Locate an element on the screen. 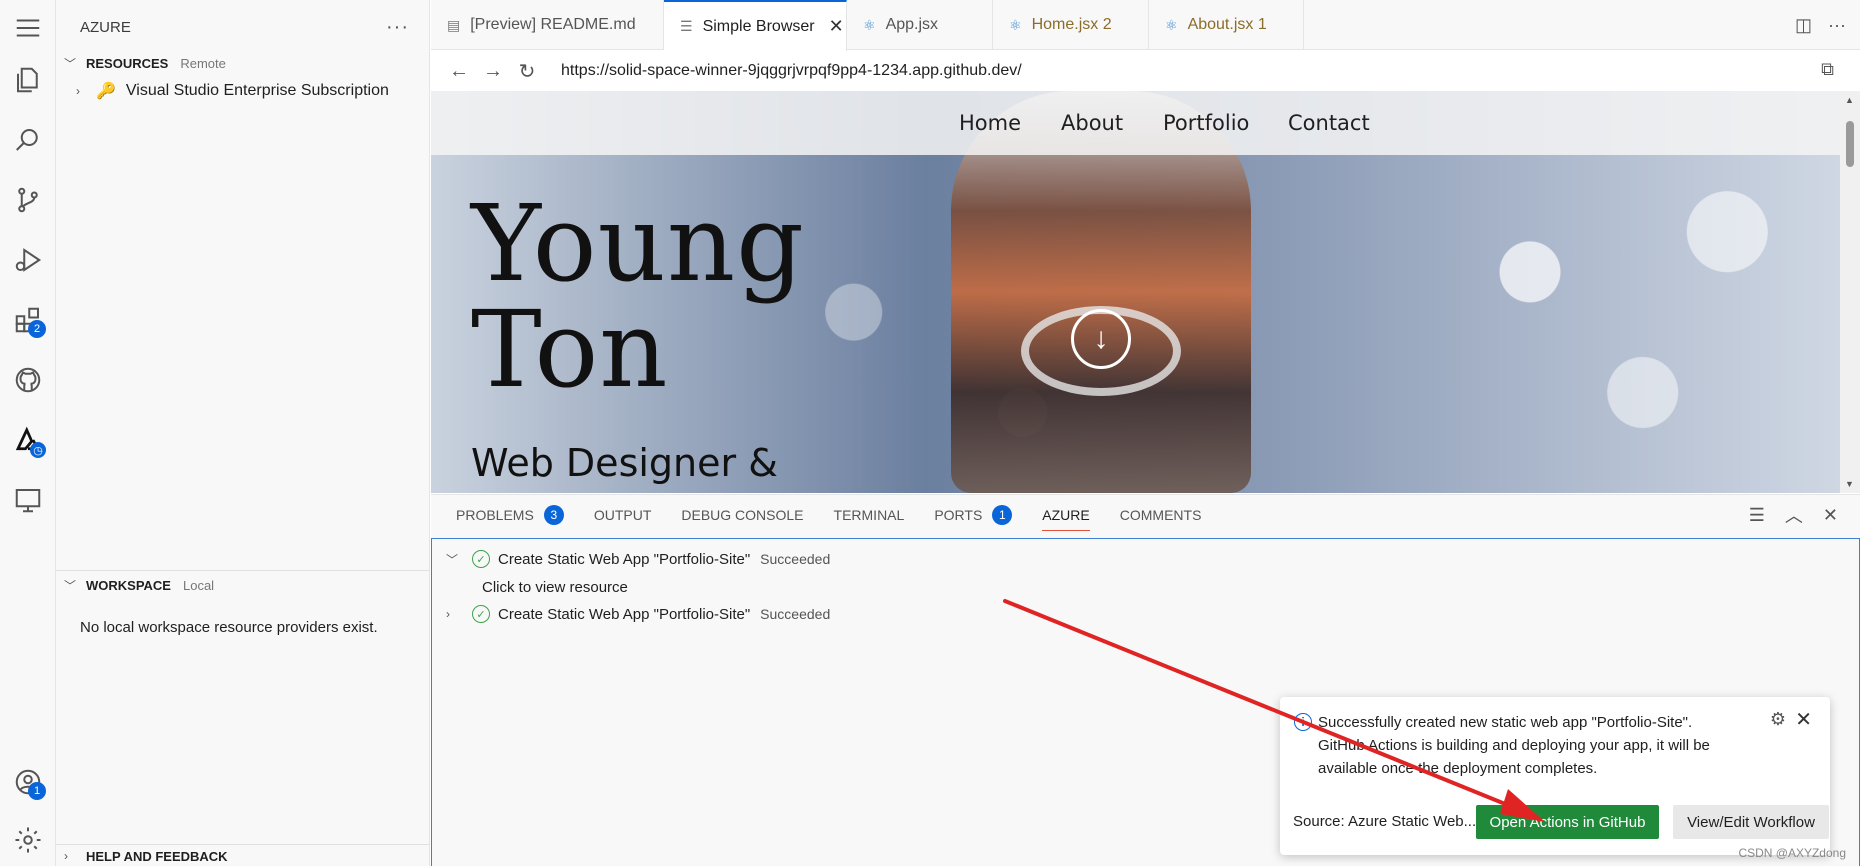  preview-icon: ▤ is located at coordinates (454, 24).